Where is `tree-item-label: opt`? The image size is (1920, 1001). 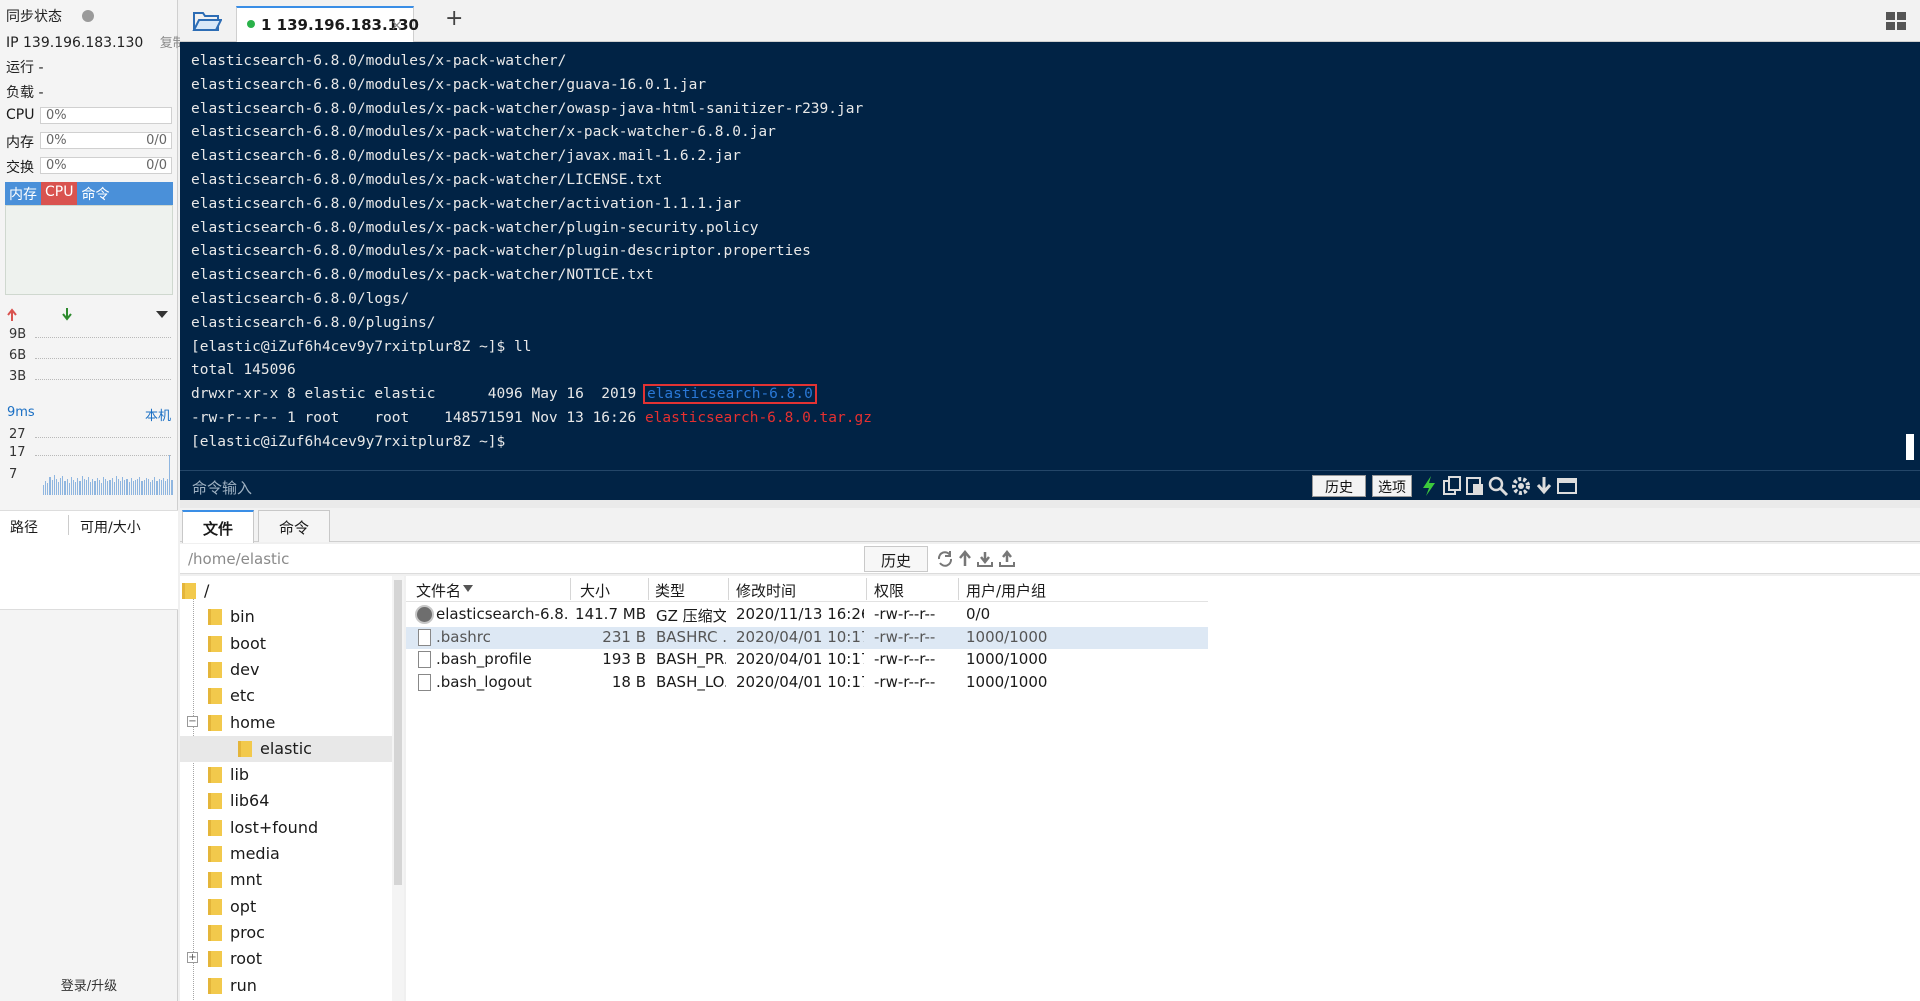 tree-item-label: opt is located at coordinates (243, 906).